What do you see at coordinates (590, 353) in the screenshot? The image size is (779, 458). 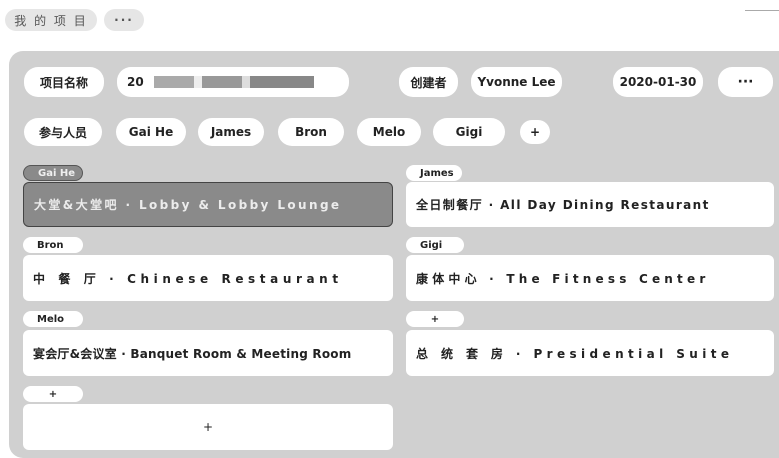 I see `area-card-presidential-suite: 总 统 套 房 · Presidential Suite` at bounding box center [590, 353].